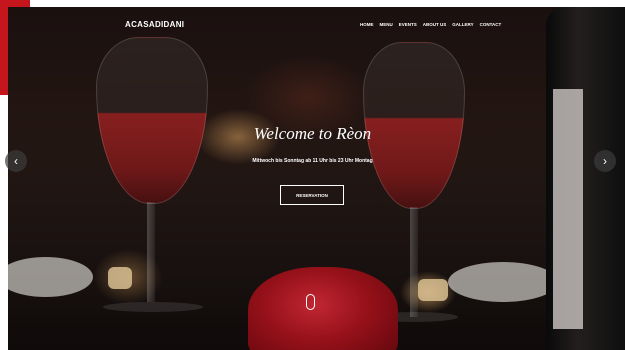 Image resolution: width=625 pixels, height=350 pixels. What do you see at coordinates (462, 24) in the screenshot?
I see `nav-gallery: GALLERY` at bounding box center [462, 24].